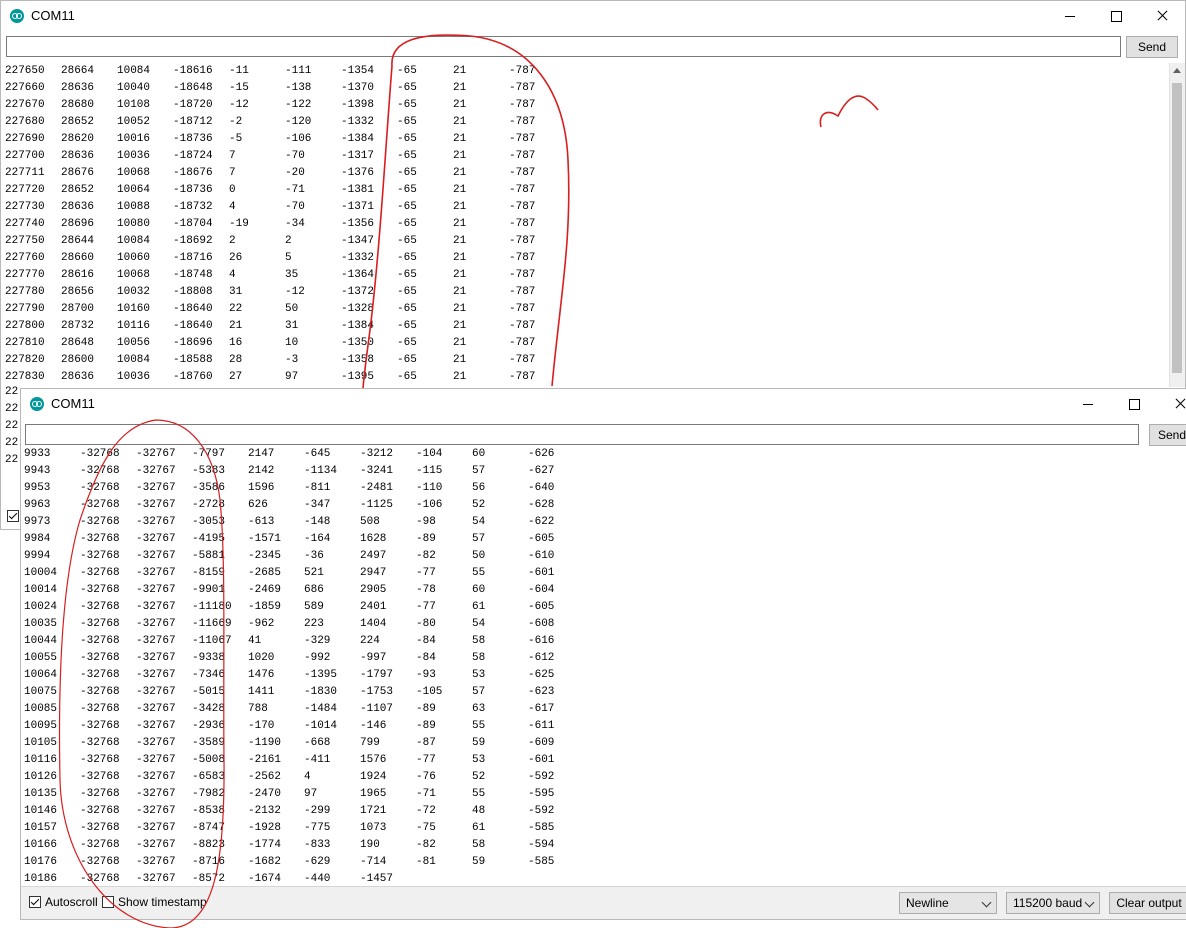 The image size is (1186, 928). What do you see at coordinates (209, 522) in the screenshot?
I see `output-value: -3053` at bounding box center [209, 522].